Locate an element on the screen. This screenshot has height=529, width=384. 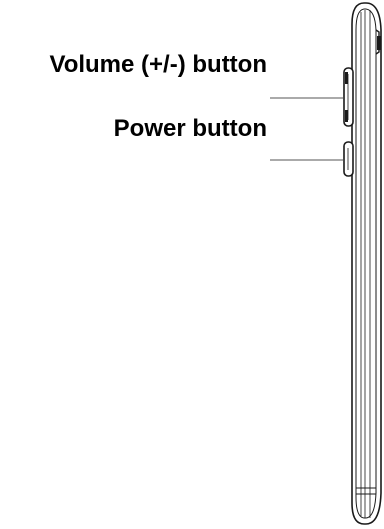
device-body is located at coordinates (366, 263).